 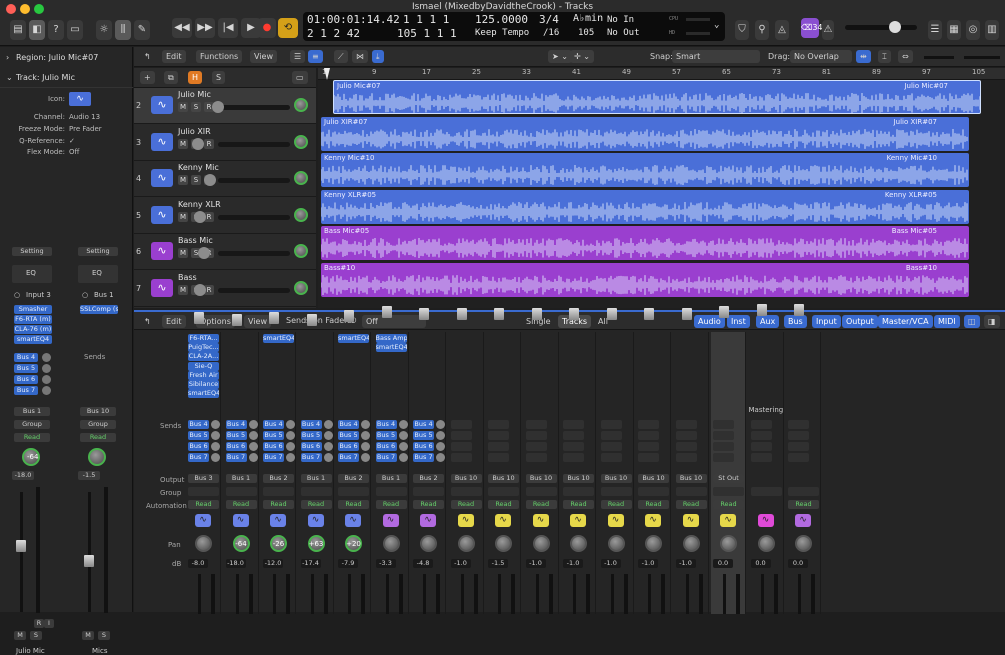 I want to click on automation-icon: ⟋, so click(x=341, y=56).